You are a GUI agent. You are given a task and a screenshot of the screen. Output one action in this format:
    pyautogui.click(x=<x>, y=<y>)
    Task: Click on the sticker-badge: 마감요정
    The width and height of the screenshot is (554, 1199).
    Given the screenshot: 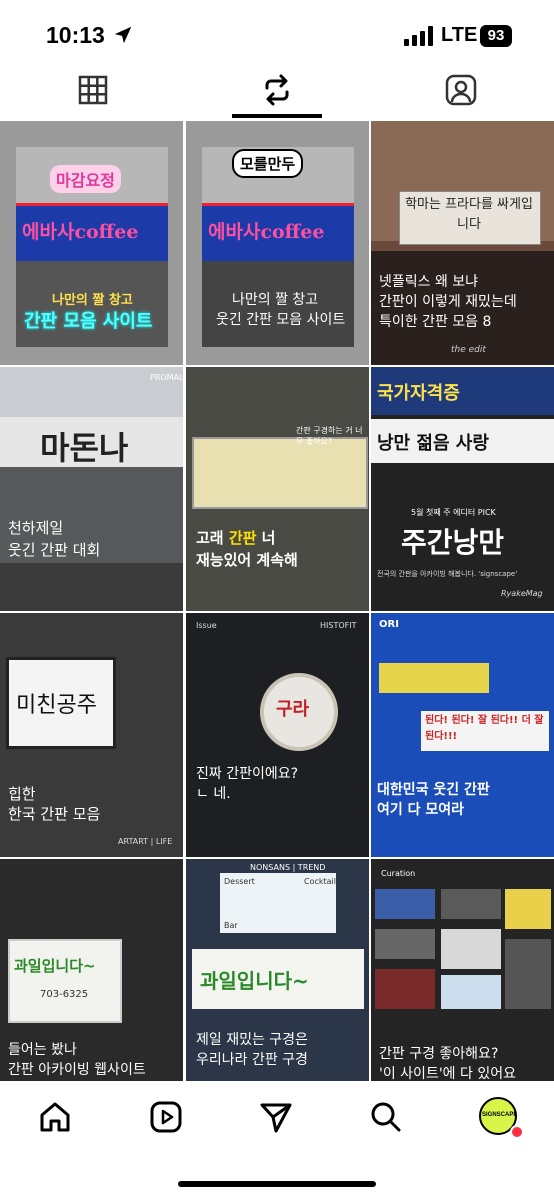 What is the action you would take?
    pyautogui.click(x=85, y=179)
    